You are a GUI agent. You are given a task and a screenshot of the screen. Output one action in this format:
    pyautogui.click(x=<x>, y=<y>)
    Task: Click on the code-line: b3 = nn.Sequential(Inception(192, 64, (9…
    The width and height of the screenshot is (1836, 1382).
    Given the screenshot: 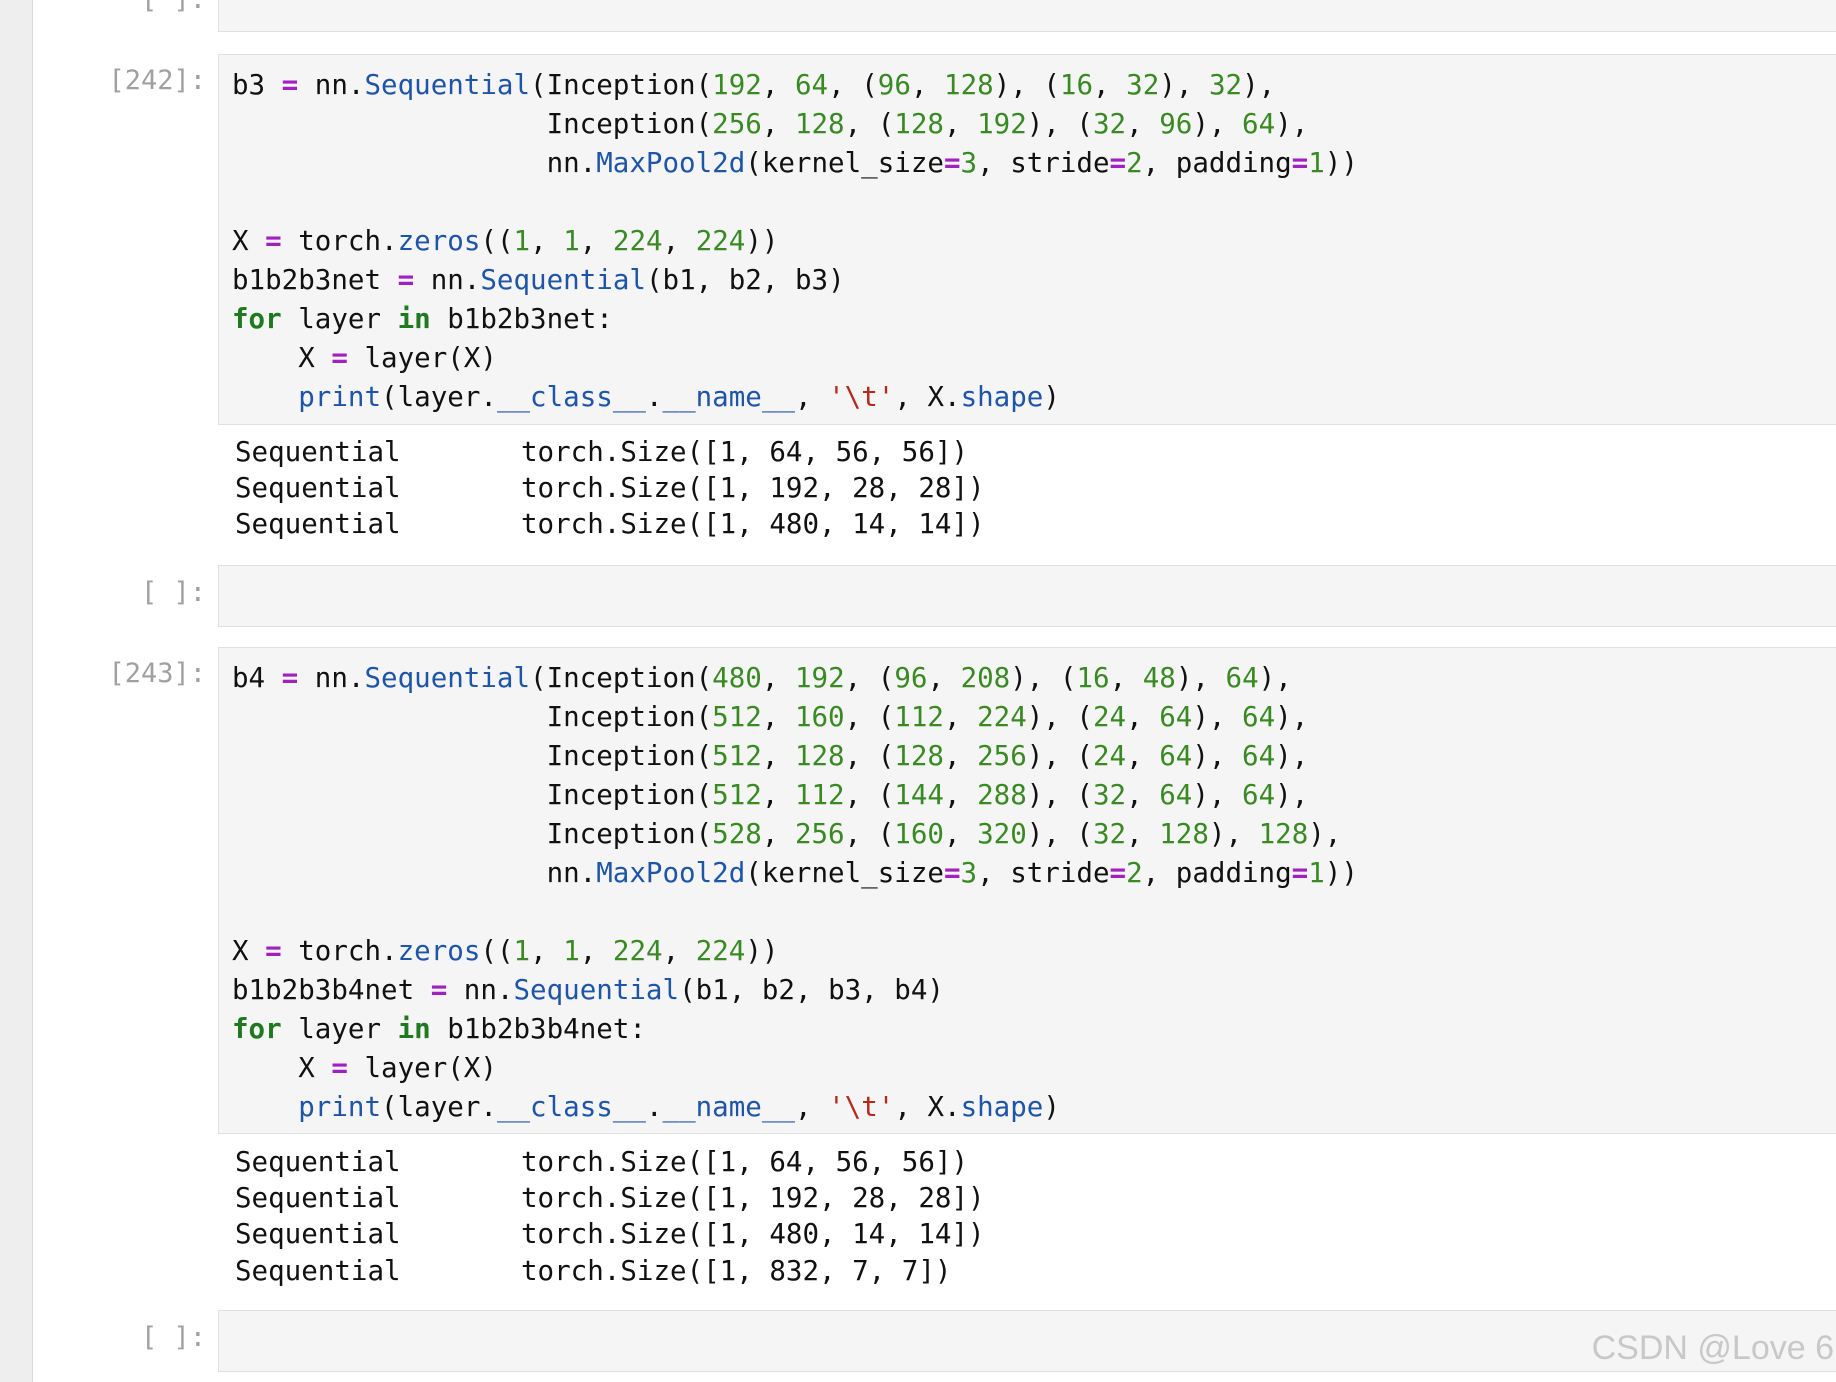 What is the action you would take?
    pyautogui.click(x=754, y=85)
    